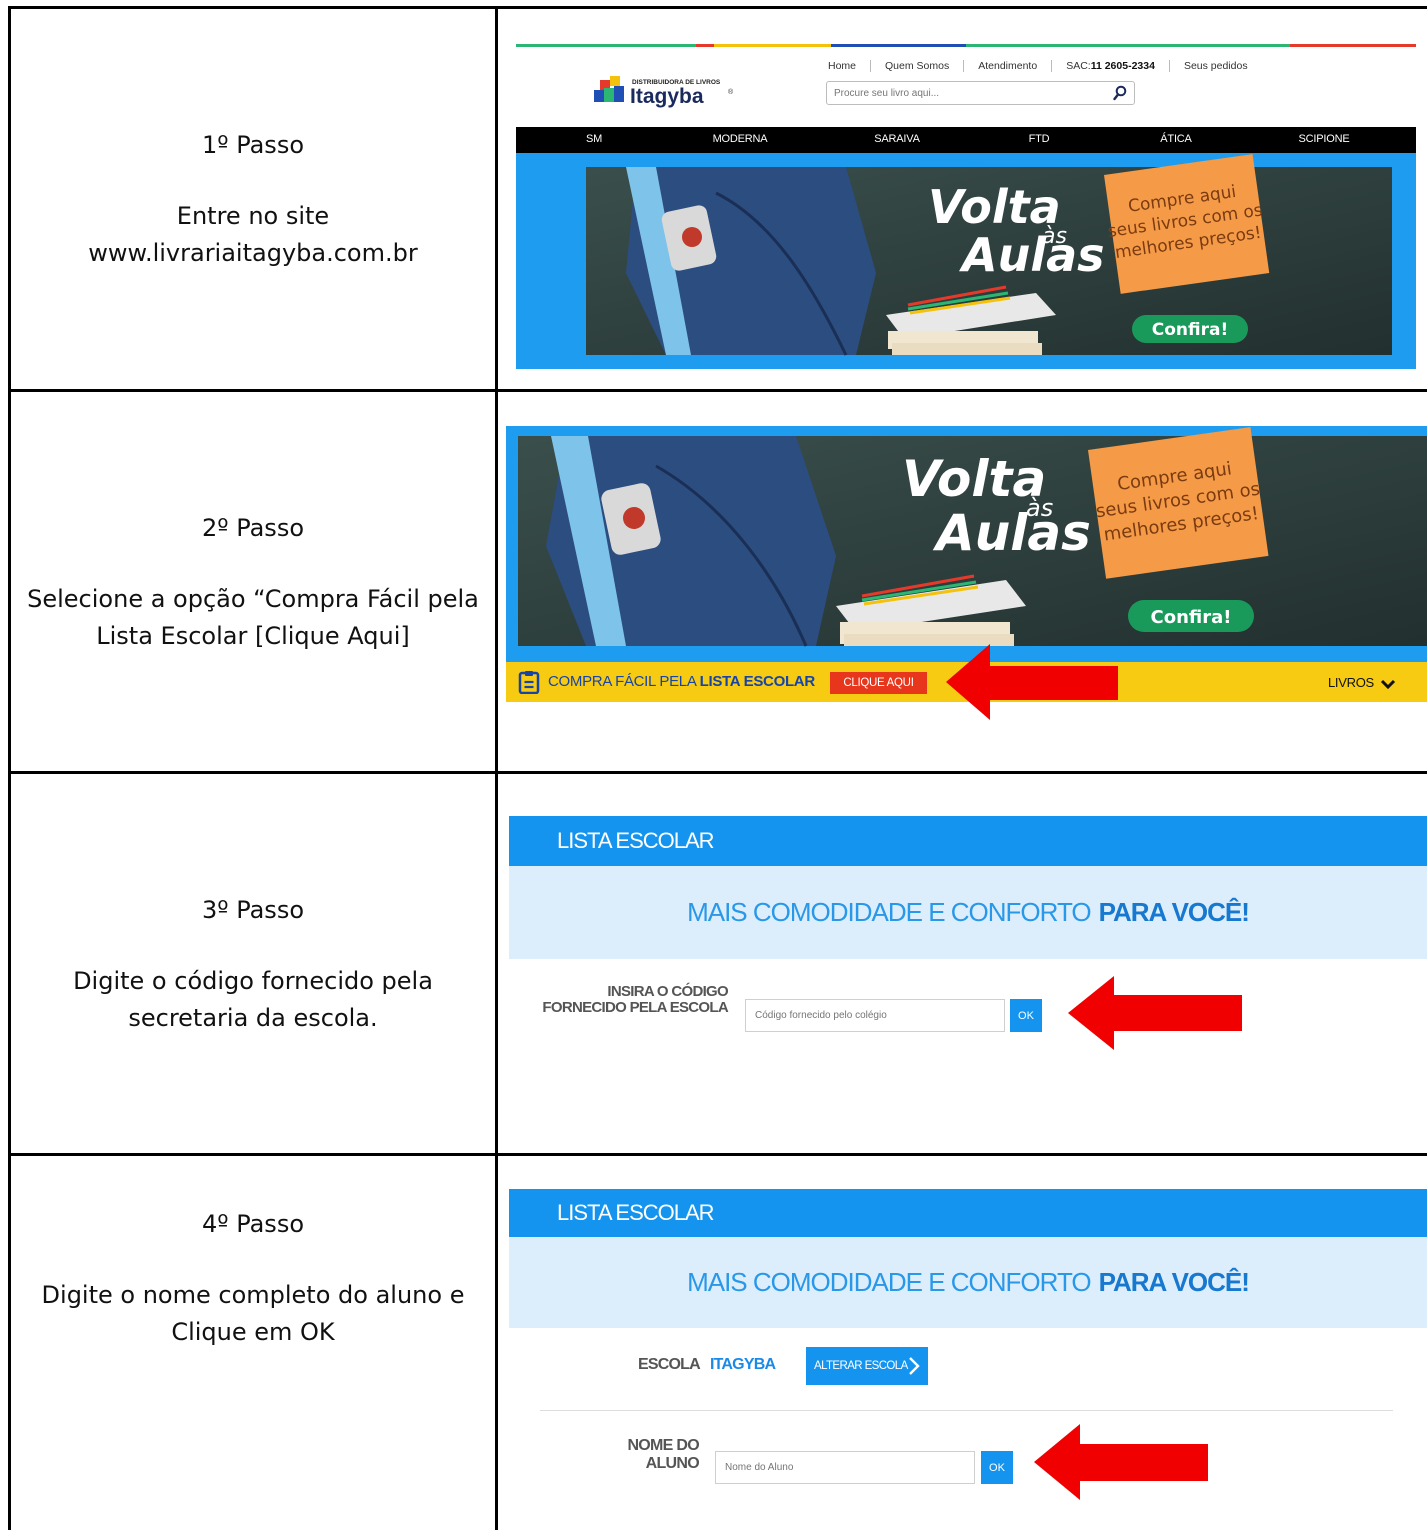  Describe the element at coordinates (845, 1467) in the screenshot. I see `student-name-input` at that location.